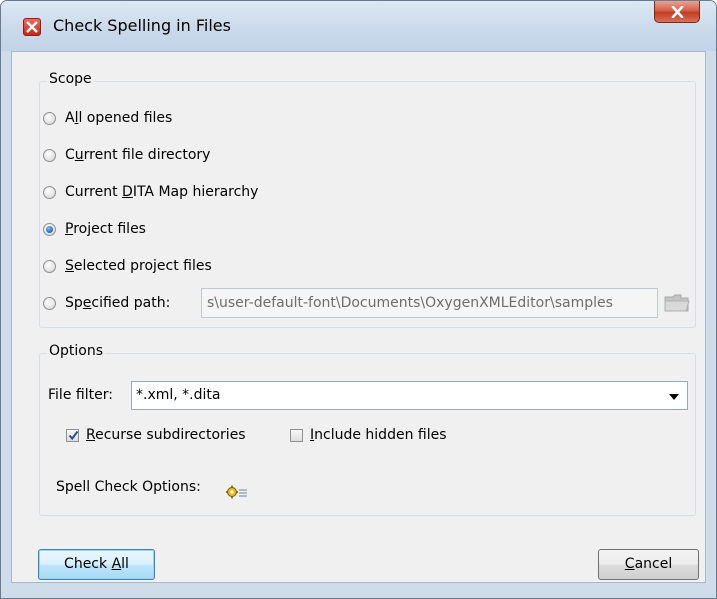  What do you see at coordinates (409, 395) in the screenshot?
I see `file-filter-combo: *.xml, *.dita` at bounding box center [409, 395].